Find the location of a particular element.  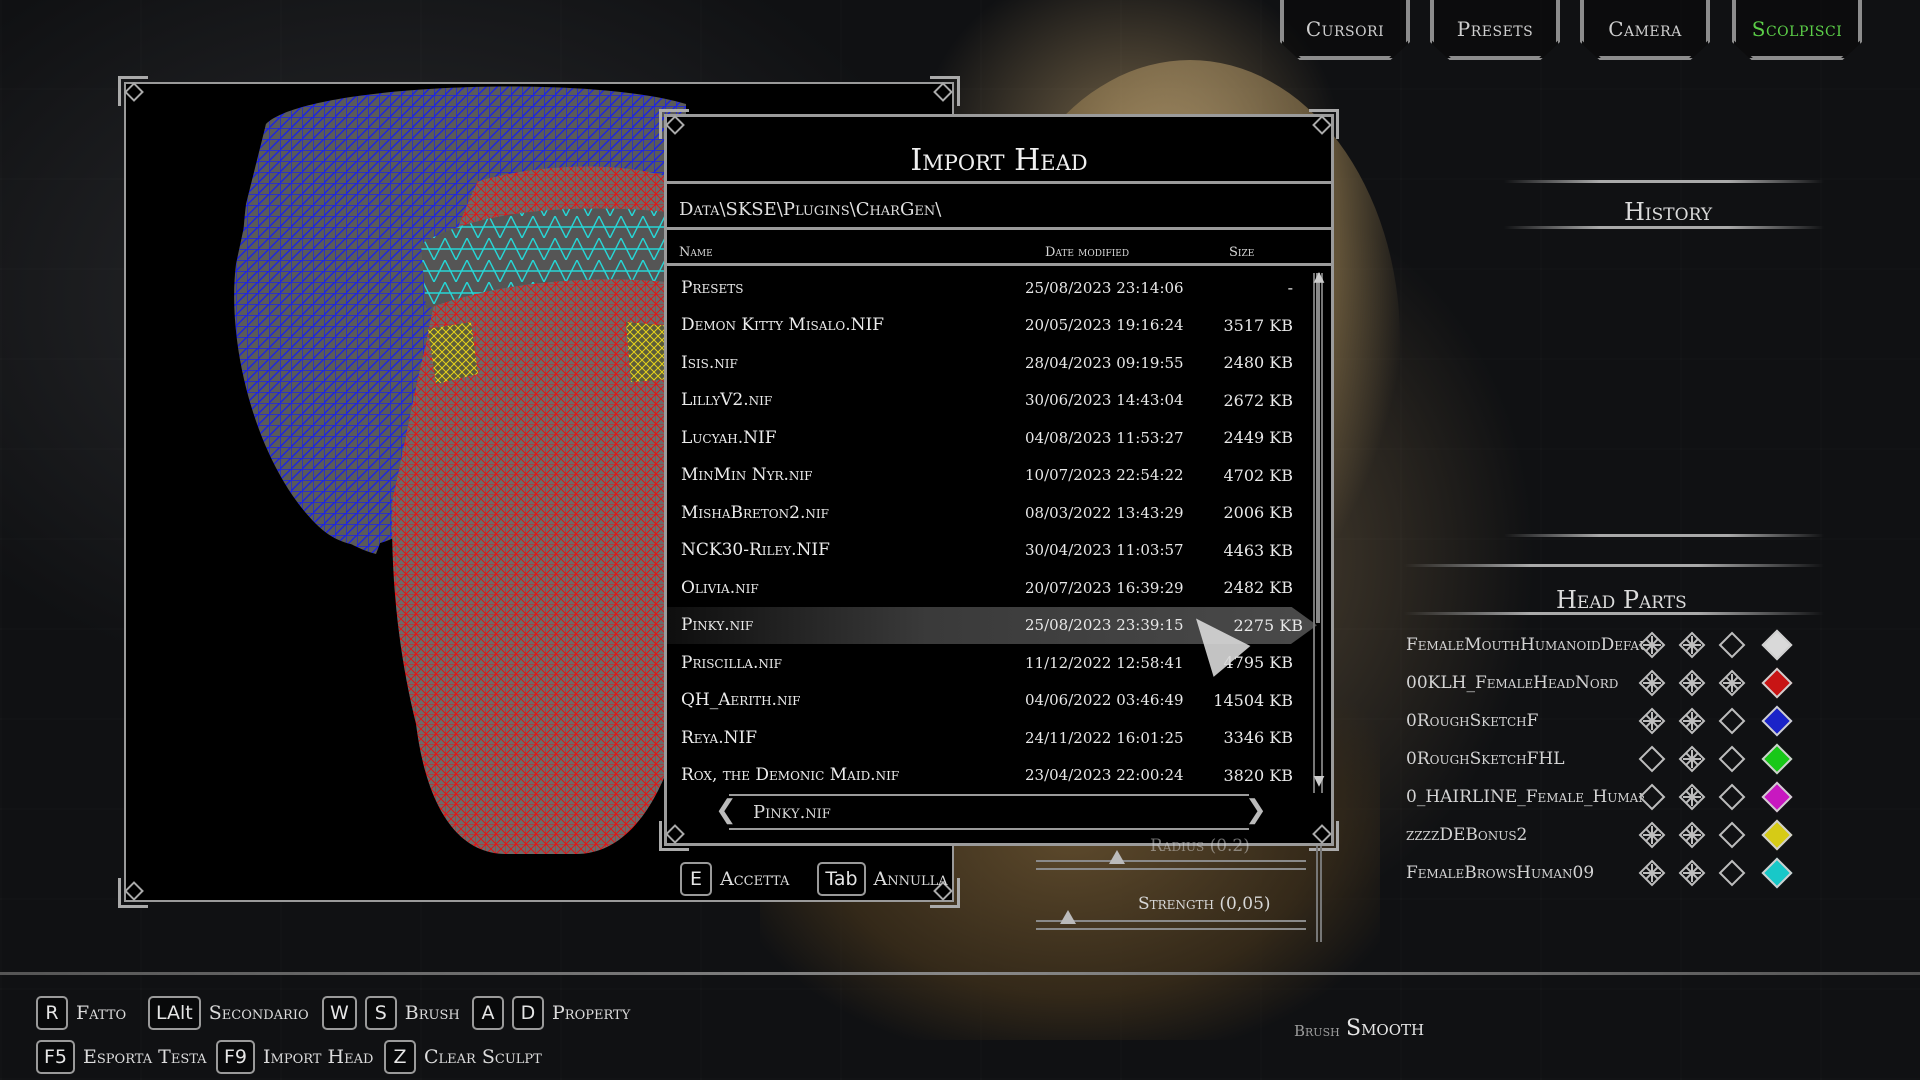

tab-cursori: Cursori is located at coordinates (1345, 30).